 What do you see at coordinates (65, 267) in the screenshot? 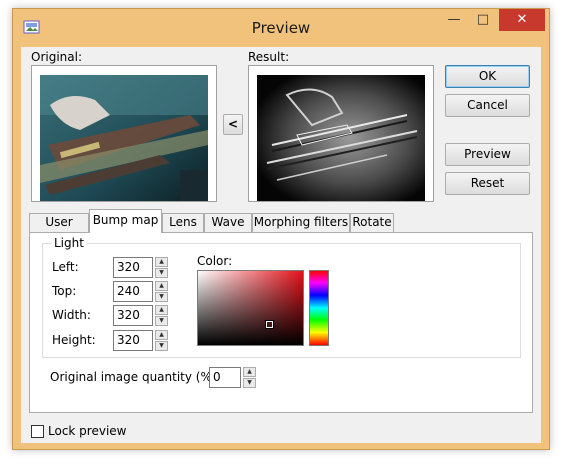
I see `left-label: Left:` at bounding box center [65, 267].